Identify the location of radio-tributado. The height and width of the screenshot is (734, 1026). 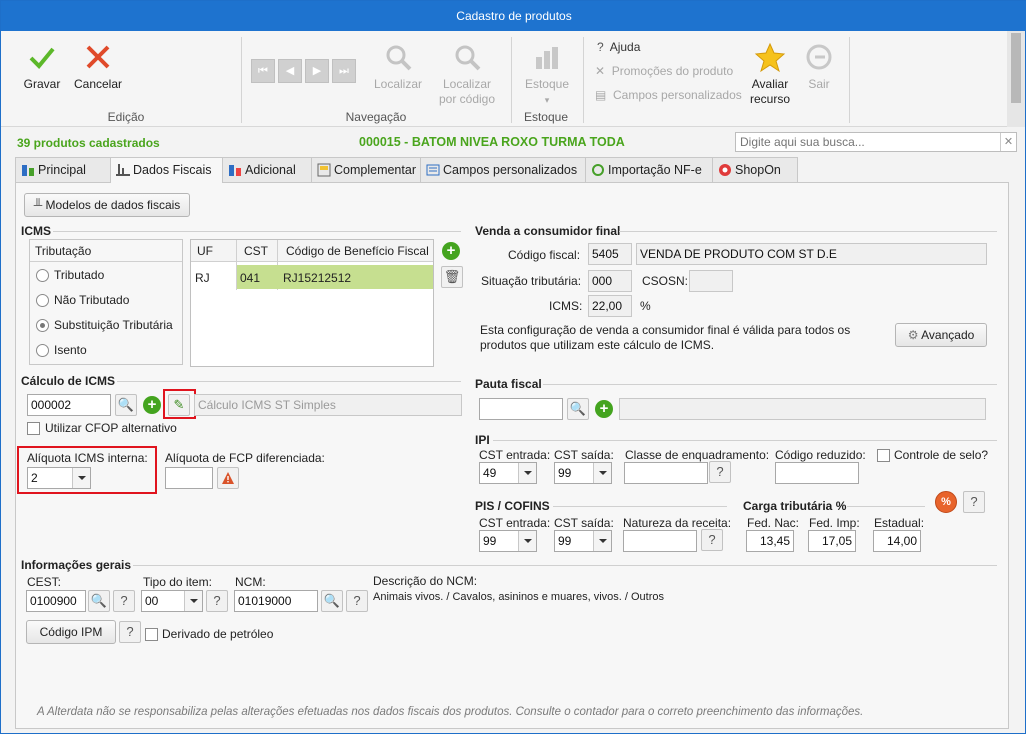
(42, 275).